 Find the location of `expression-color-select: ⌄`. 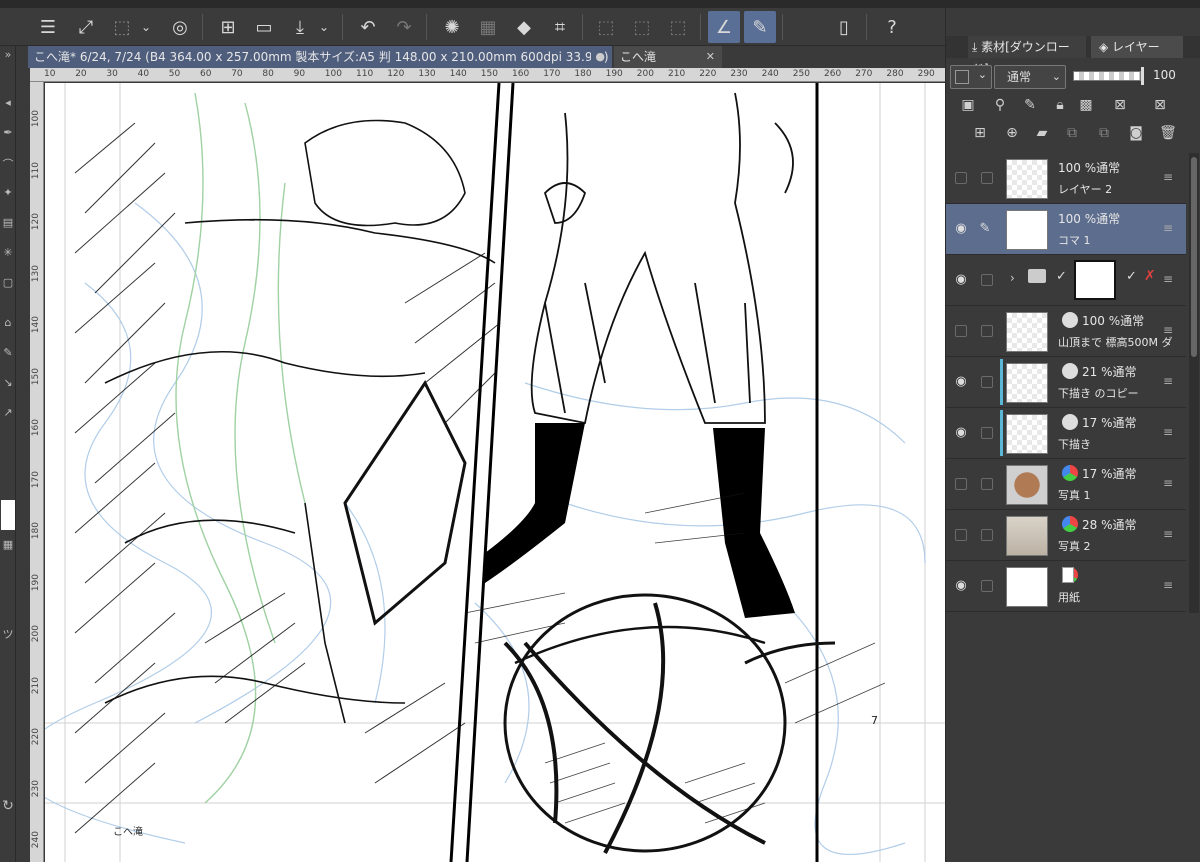

expression-color-select: ⌄ is located at coordinates (971, 77).